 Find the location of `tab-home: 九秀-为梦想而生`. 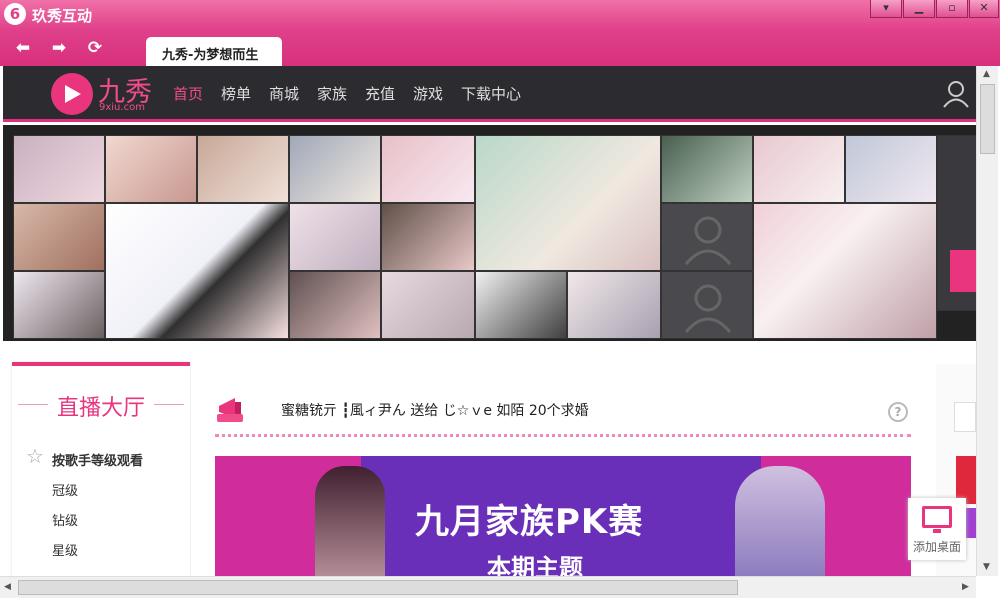

tab-home: 九秀-为梦想而生 is located at coordinates (214, 51).